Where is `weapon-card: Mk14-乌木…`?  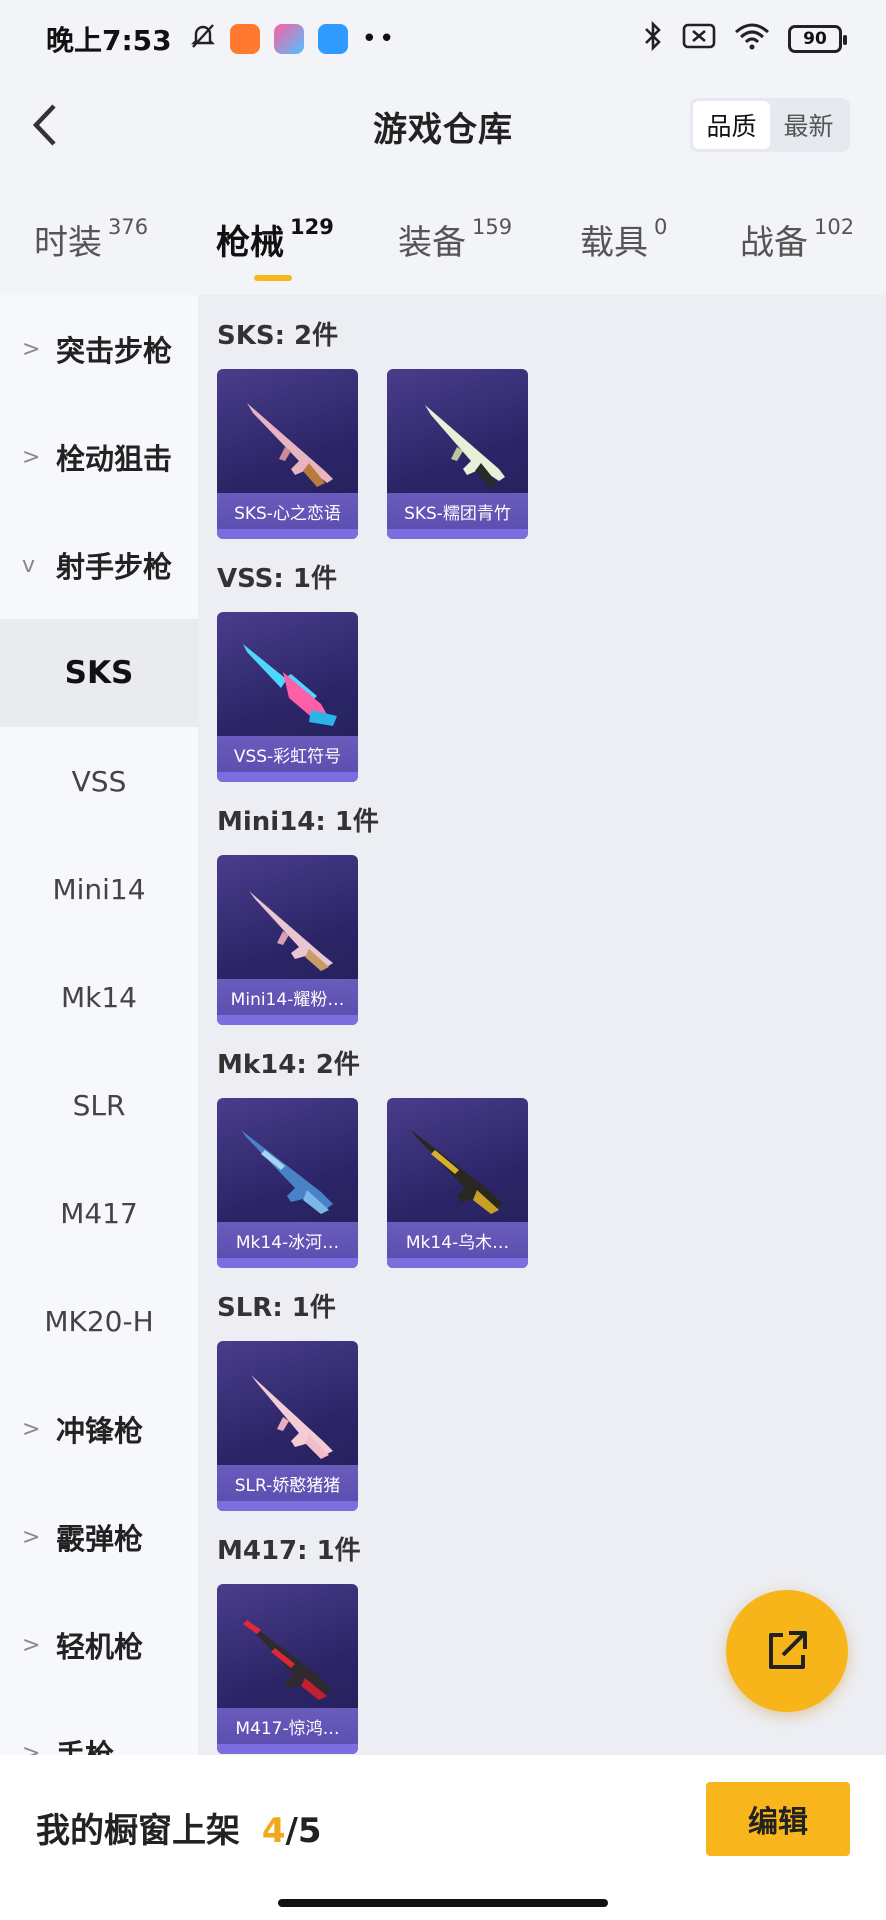
weapon-card: Mk14-乌木… is located at coordinates (457, 1183).